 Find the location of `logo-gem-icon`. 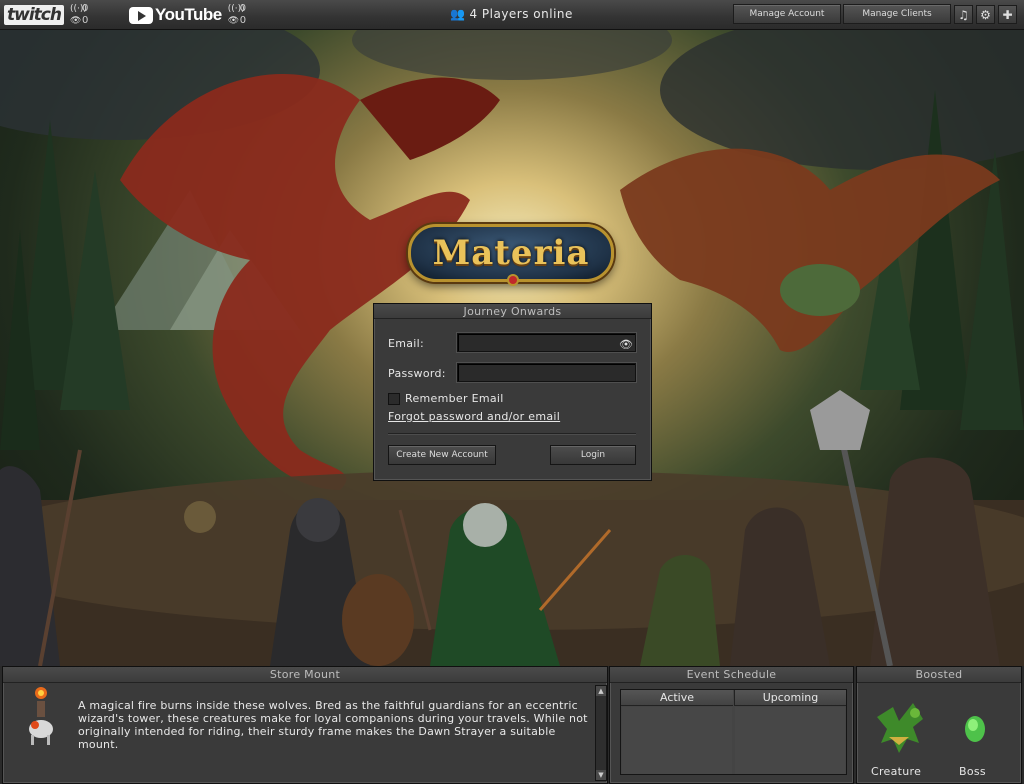

logo-gem-icon is located at coordinates (513, 280).